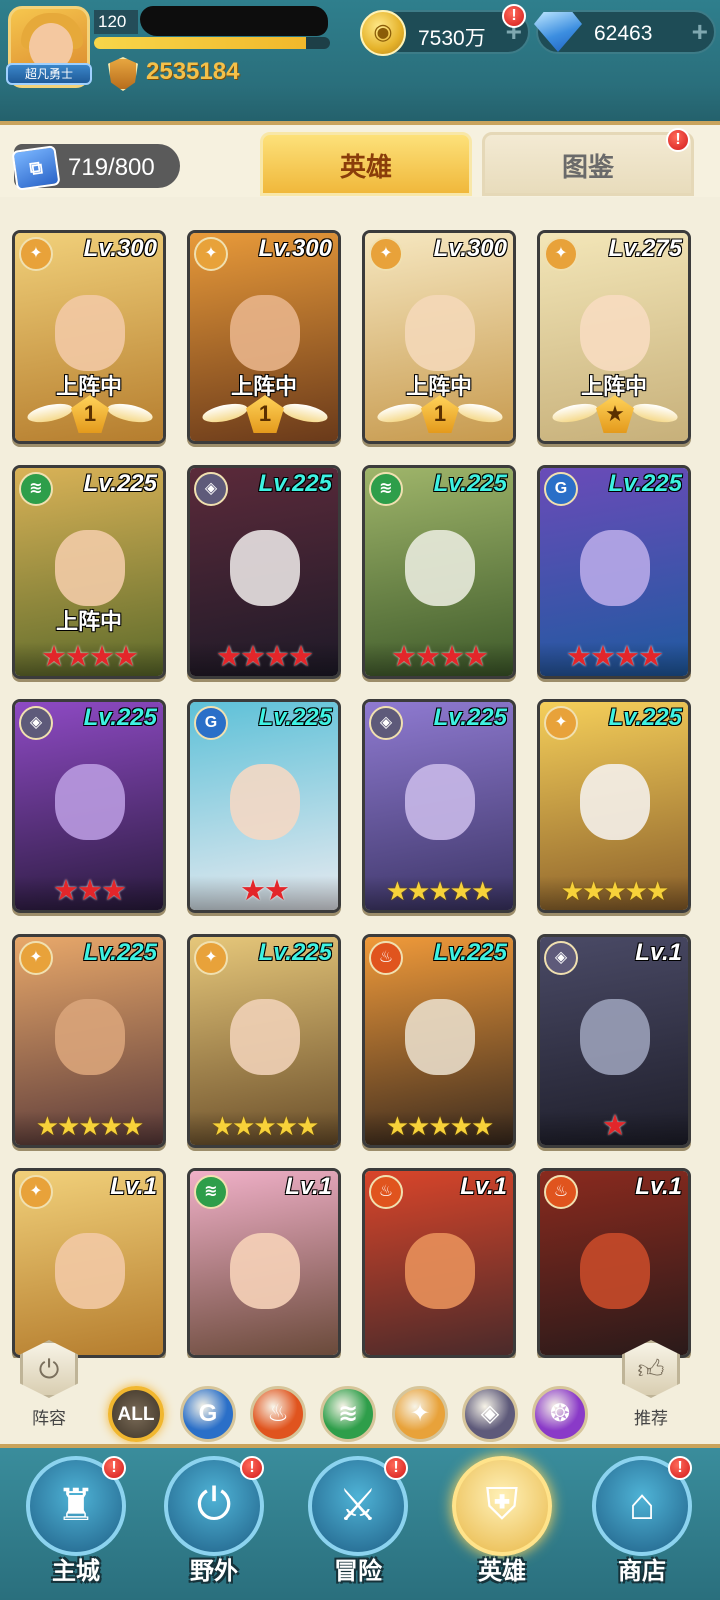 Image resolution: width=720 pixels, height=1600 pixels. What do you see at coordinates (116, 22) in the screenshot?
I see `player-level: 120` at bounding box center [116, 22].